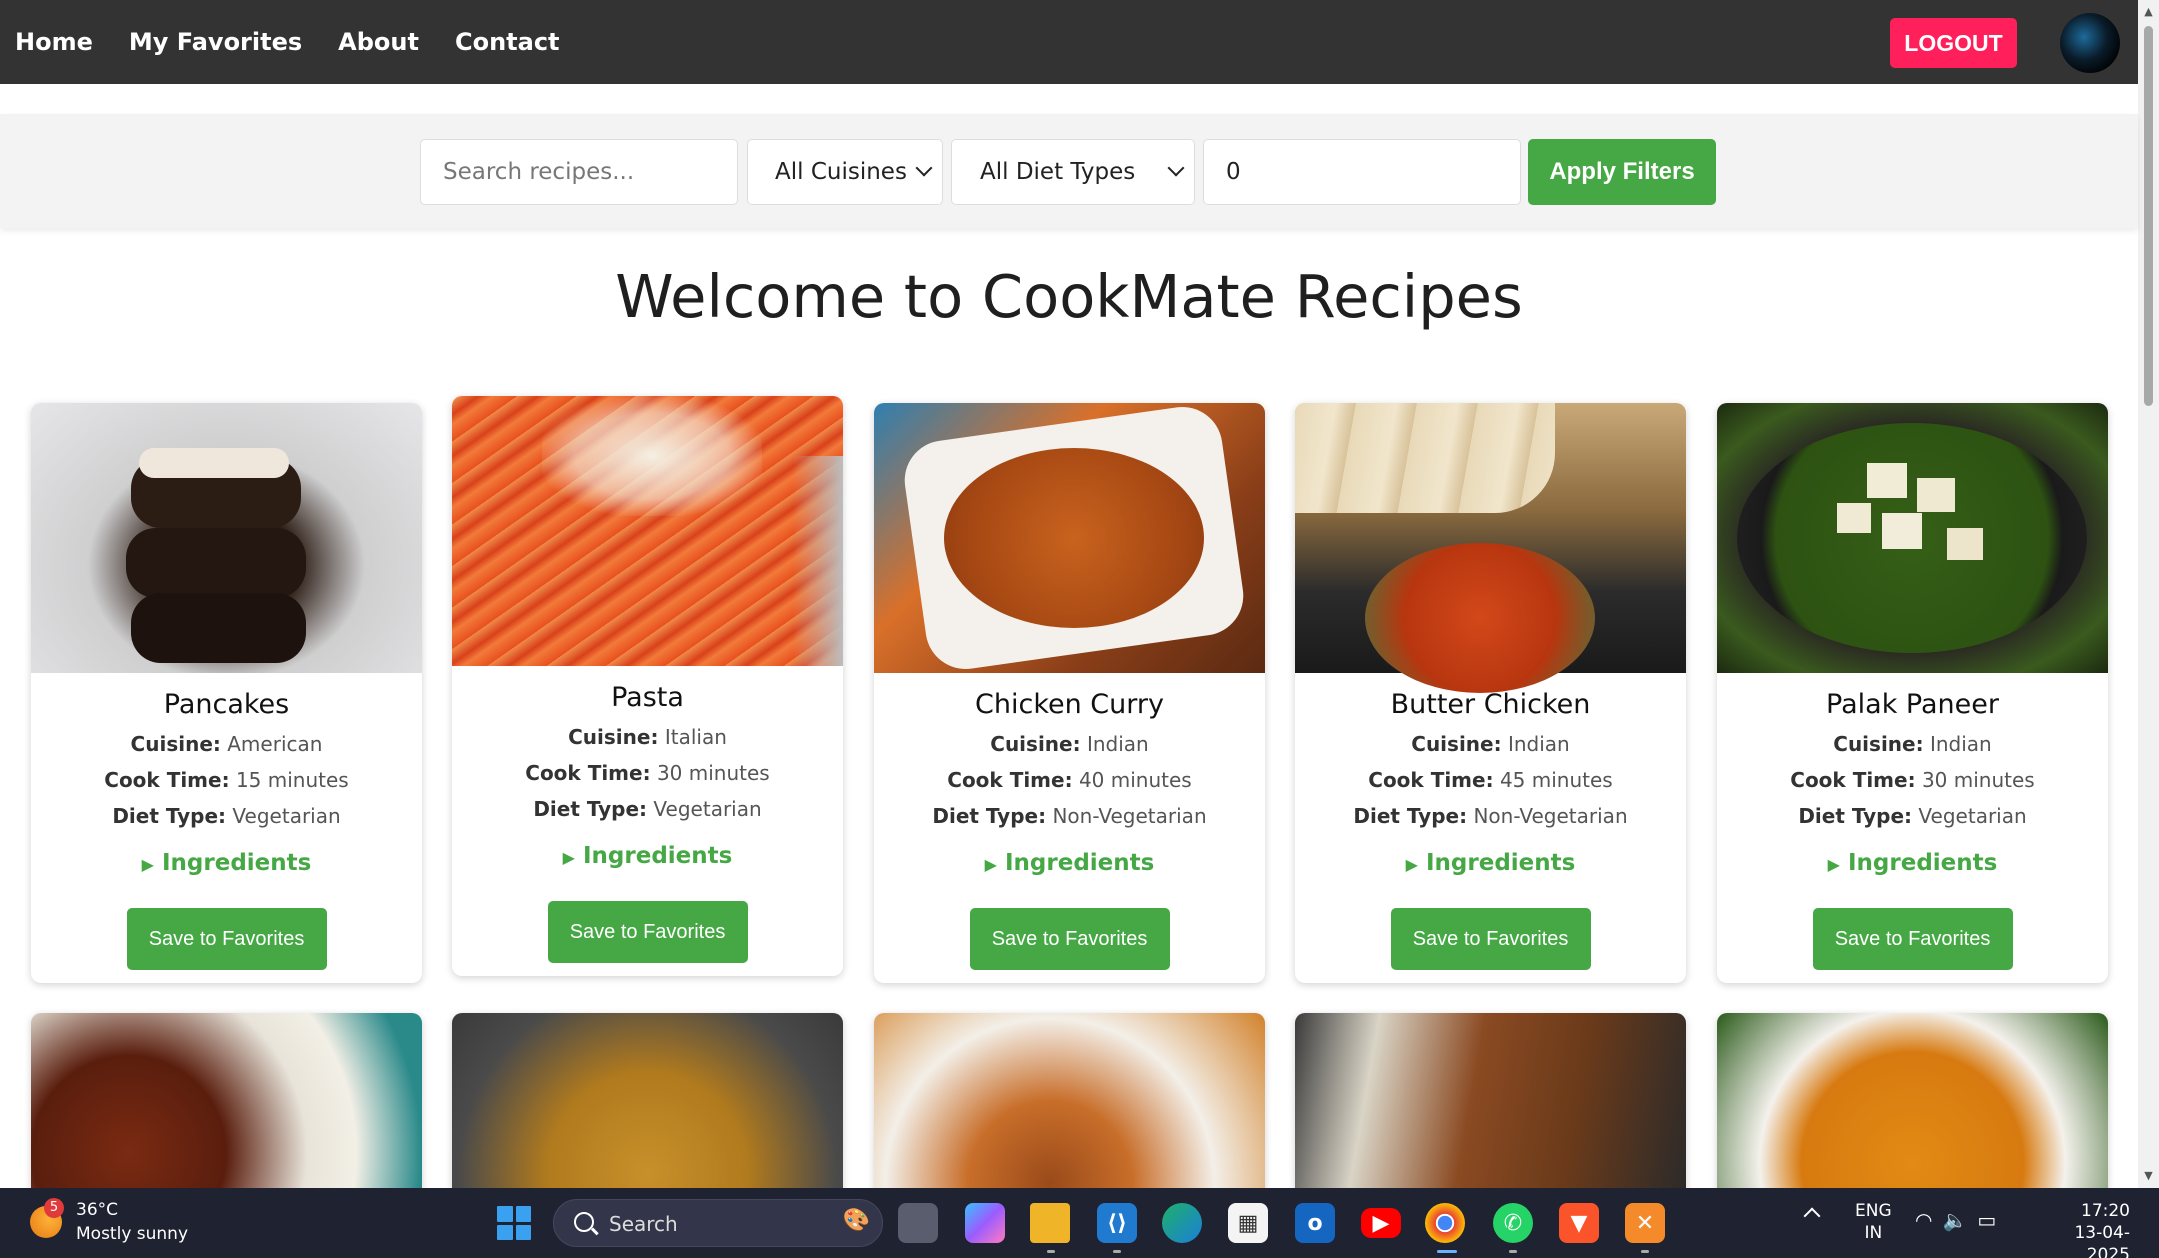  I want to click on avatar, so click(2090, 43).